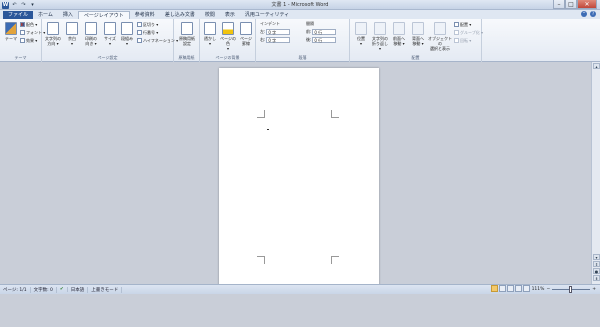  Describe the element at coordinates (595, 173) in the screenshot. I see `vertical-scrollbar: ▴ ▾ ⇞ ● ⇟` at that location.